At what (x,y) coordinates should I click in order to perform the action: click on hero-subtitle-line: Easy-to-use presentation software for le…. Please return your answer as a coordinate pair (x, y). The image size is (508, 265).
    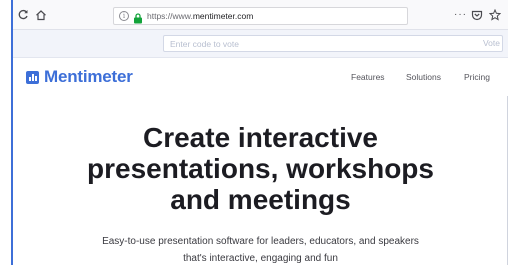
    Looking at the image, I should click on (260, 241).